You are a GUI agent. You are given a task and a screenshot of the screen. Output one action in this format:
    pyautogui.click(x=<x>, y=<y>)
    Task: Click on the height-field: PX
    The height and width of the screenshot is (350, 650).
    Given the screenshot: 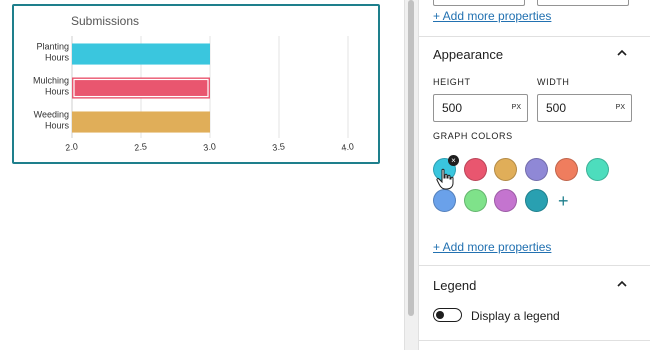 What is the action you would take?
    pyautogui.click(x=480, y=108)
    